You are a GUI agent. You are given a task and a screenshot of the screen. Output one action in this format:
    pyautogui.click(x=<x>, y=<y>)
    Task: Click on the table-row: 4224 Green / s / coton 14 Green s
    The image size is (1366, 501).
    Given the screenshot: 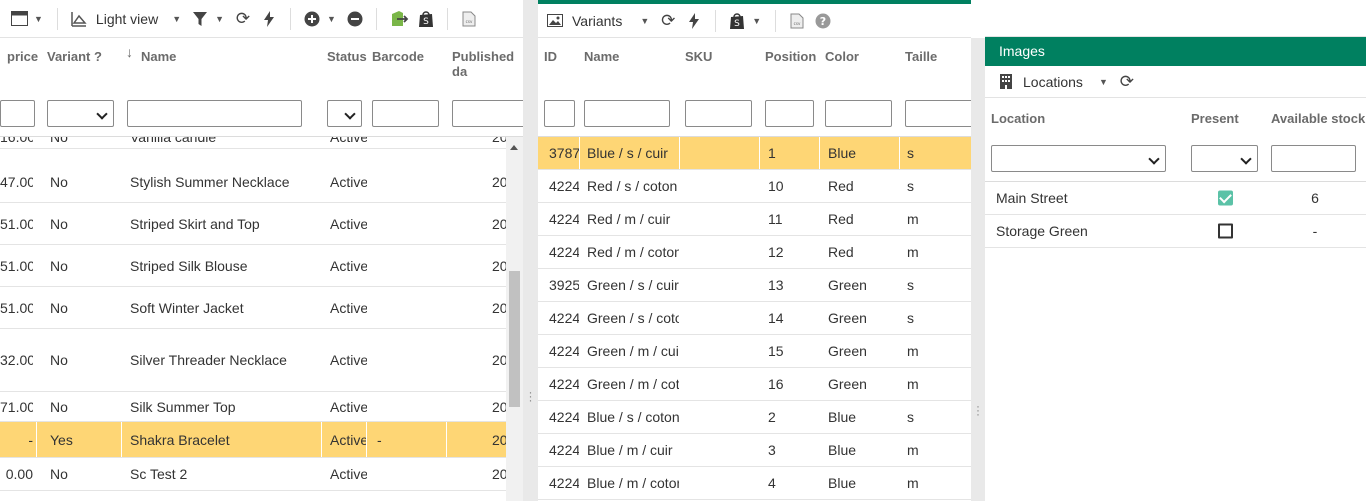 What is the action you would take?
    pyautogui.click(x=754, y=318)
    